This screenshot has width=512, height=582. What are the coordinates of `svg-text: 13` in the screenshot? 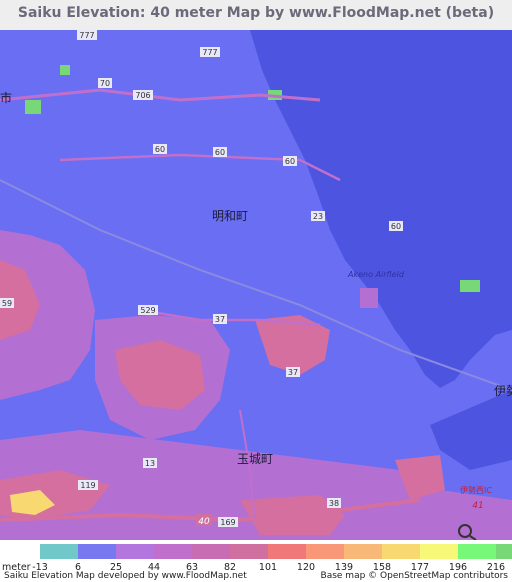 It's located at (150, 463).